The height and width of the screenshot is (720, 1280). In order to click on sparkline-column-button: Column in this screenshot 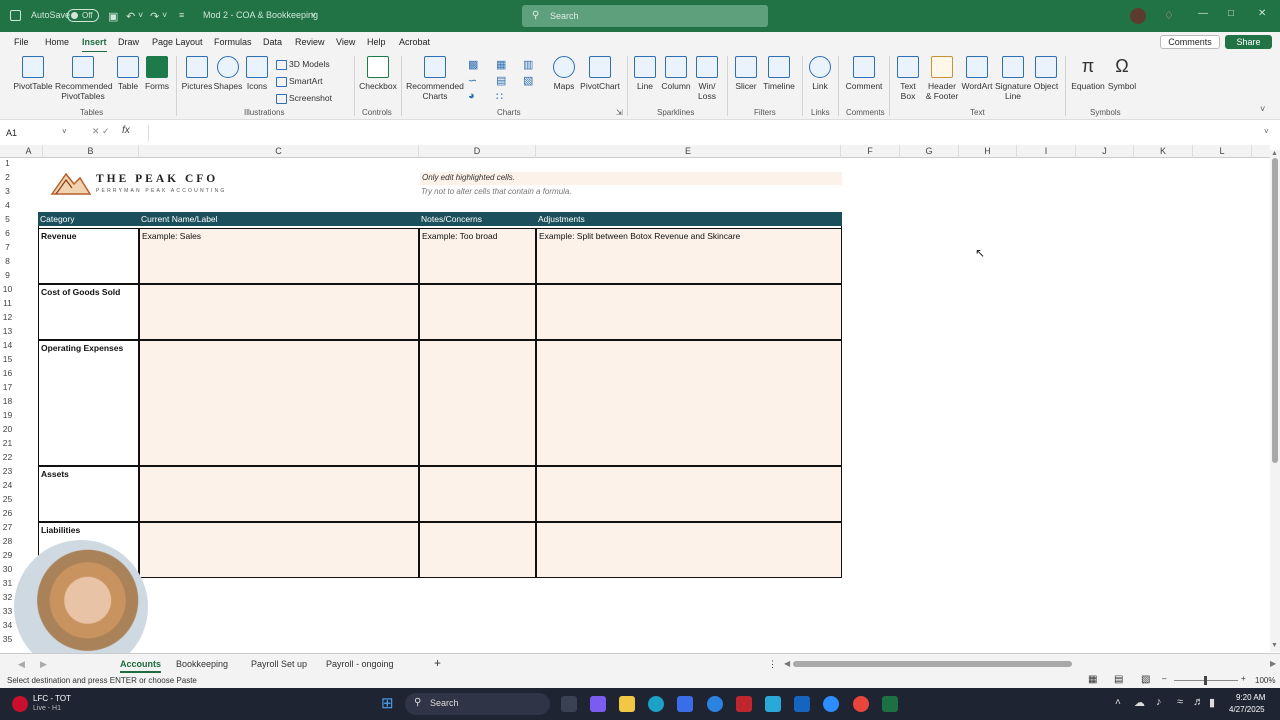, I will do `click(676, 73)`.